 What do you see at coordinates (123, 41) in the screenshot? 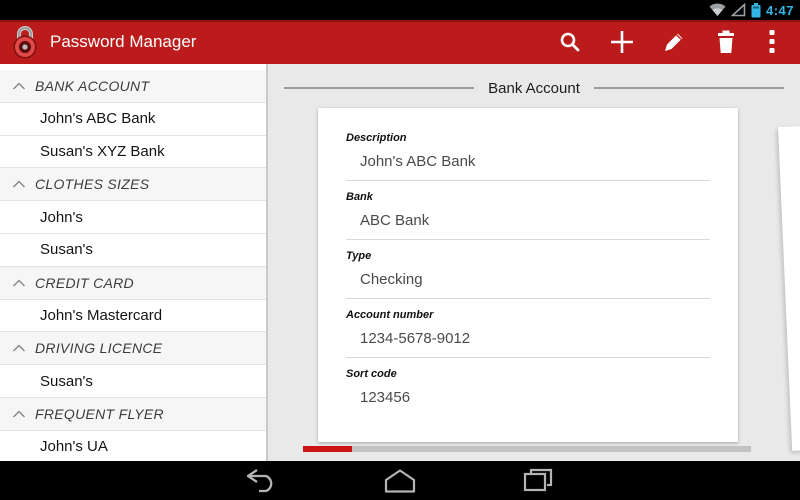
I see `app-title: Password Manager` at bounding box center [123, 41].